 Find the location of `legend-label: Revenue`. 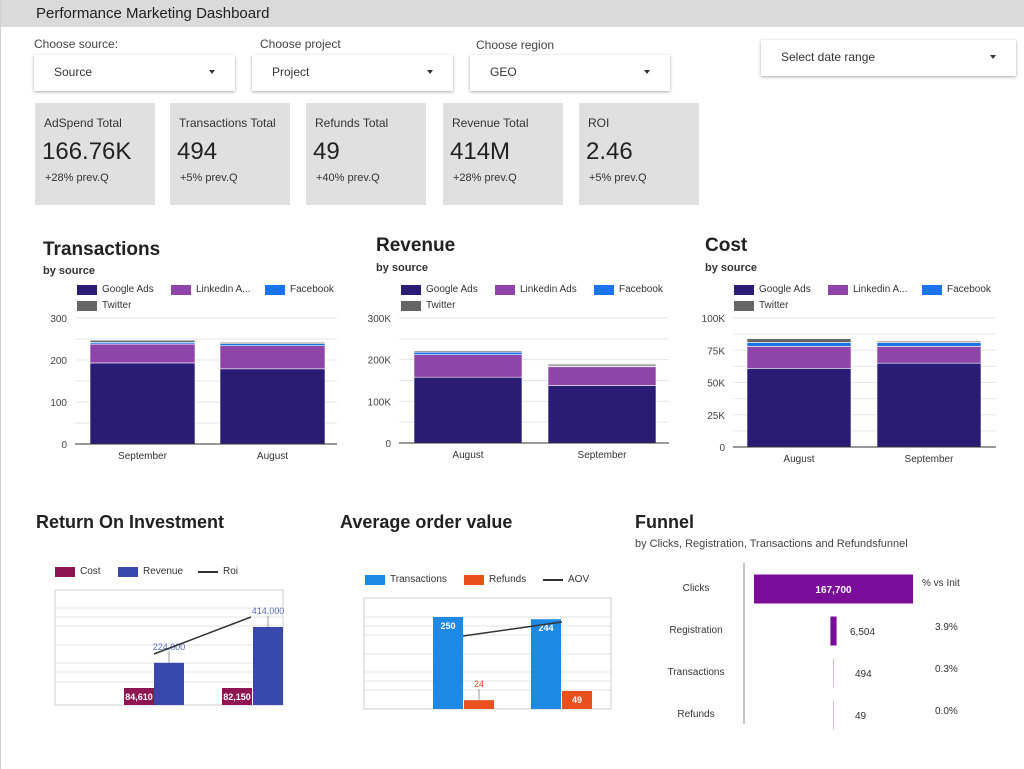

legend-label: Revenue is located at coordinates (163, 571).